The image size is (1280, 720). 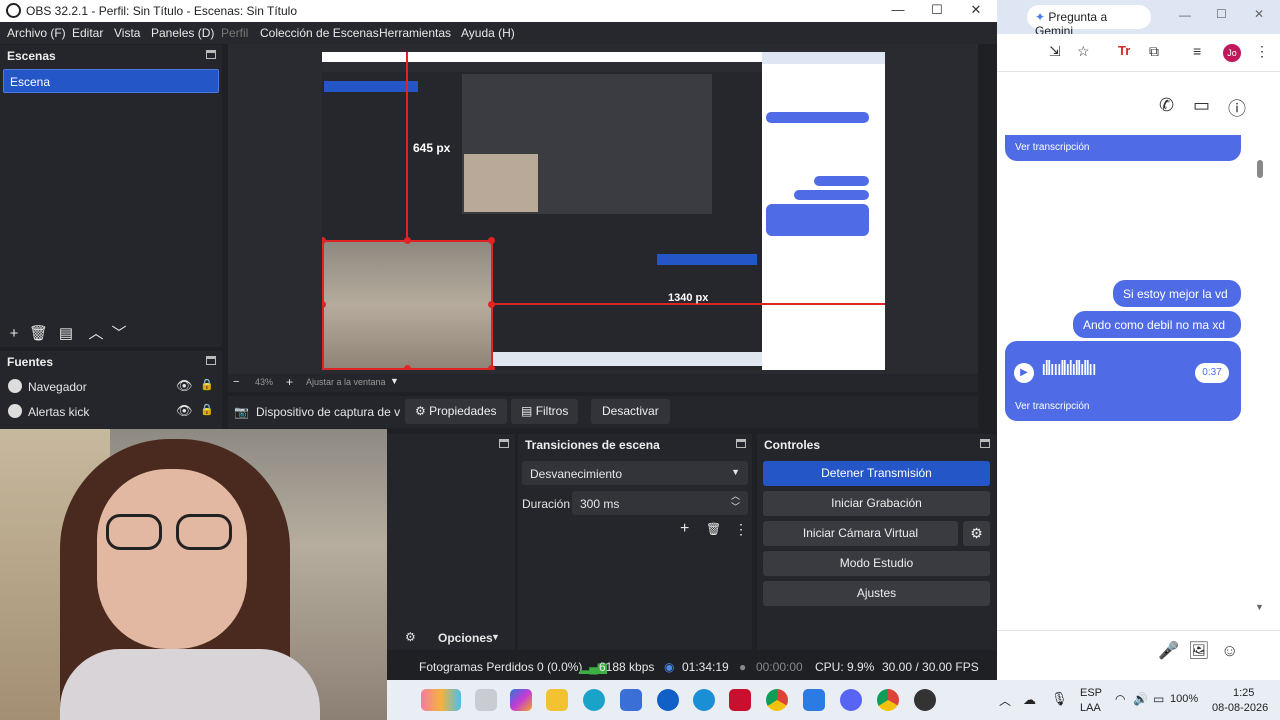 I want to click on menu-ayuda: Ayuda (H), so click(x=488, y=33).